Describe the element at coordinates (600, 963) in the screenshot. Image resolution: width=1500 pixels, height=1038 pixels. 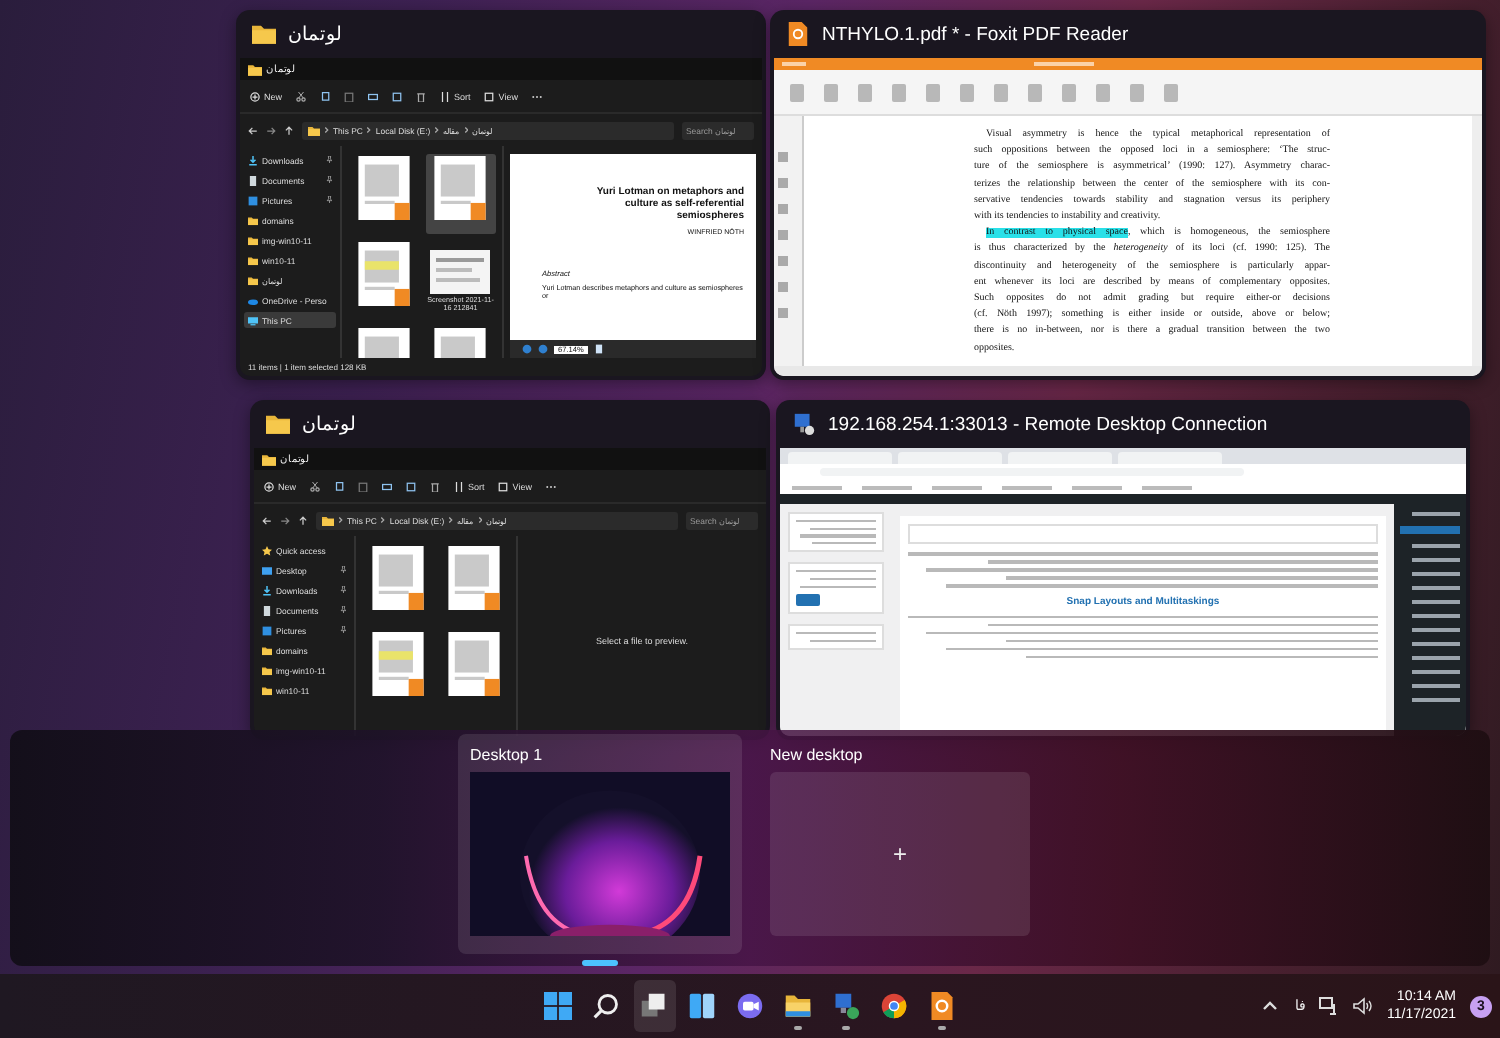
I see `selection-indicator` at that location.